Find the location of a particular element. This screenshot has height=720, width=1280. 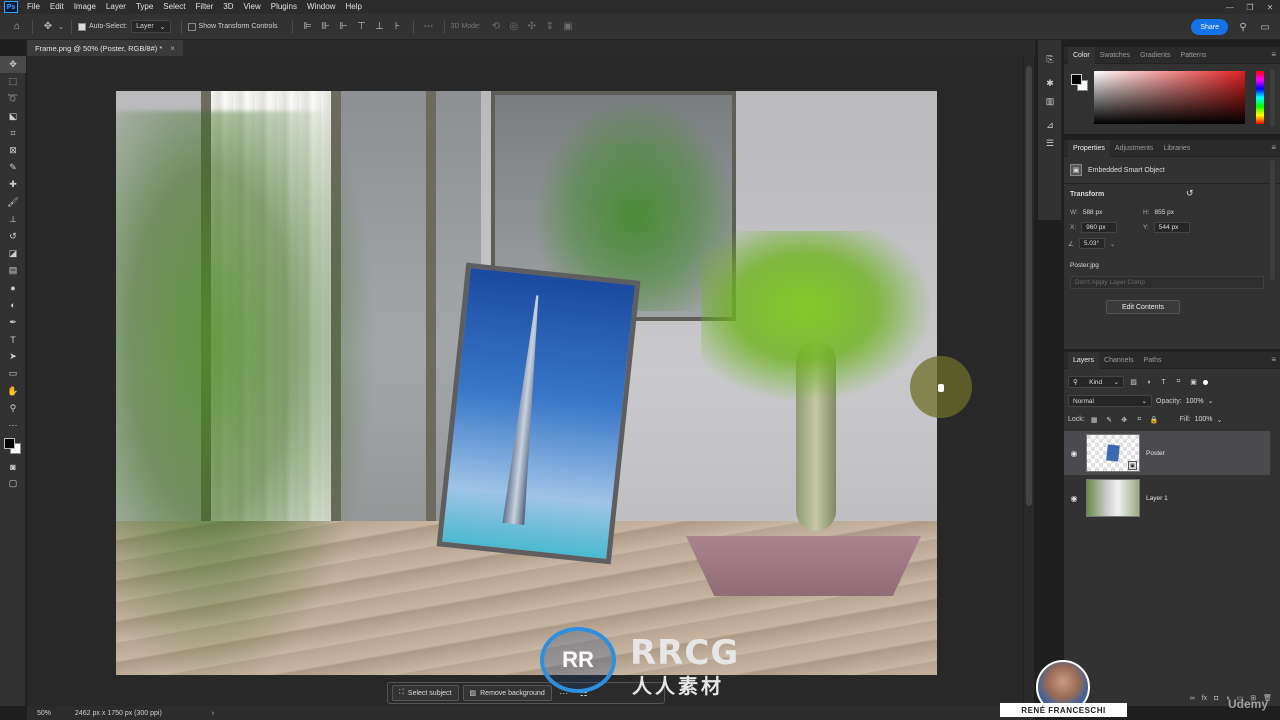

fill-value: 100% is located at coordinates (1204, 419).